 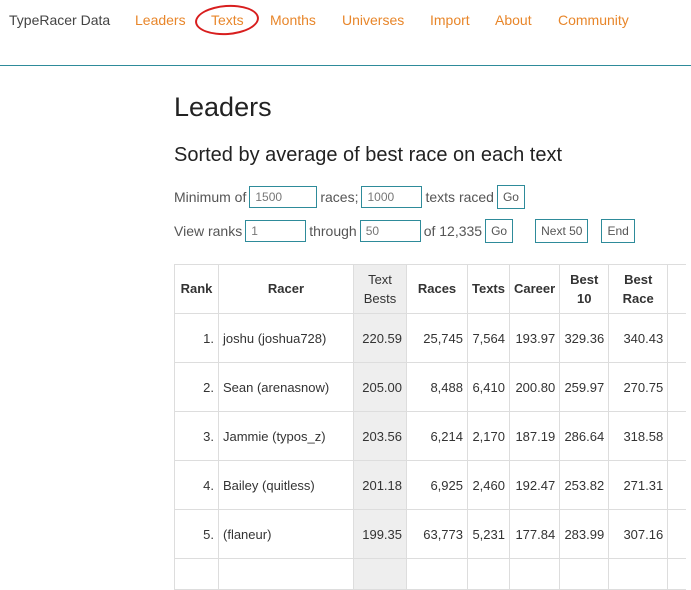 I want to click on cell-racer: joshu (joshua728), so click(x=286, y=338).